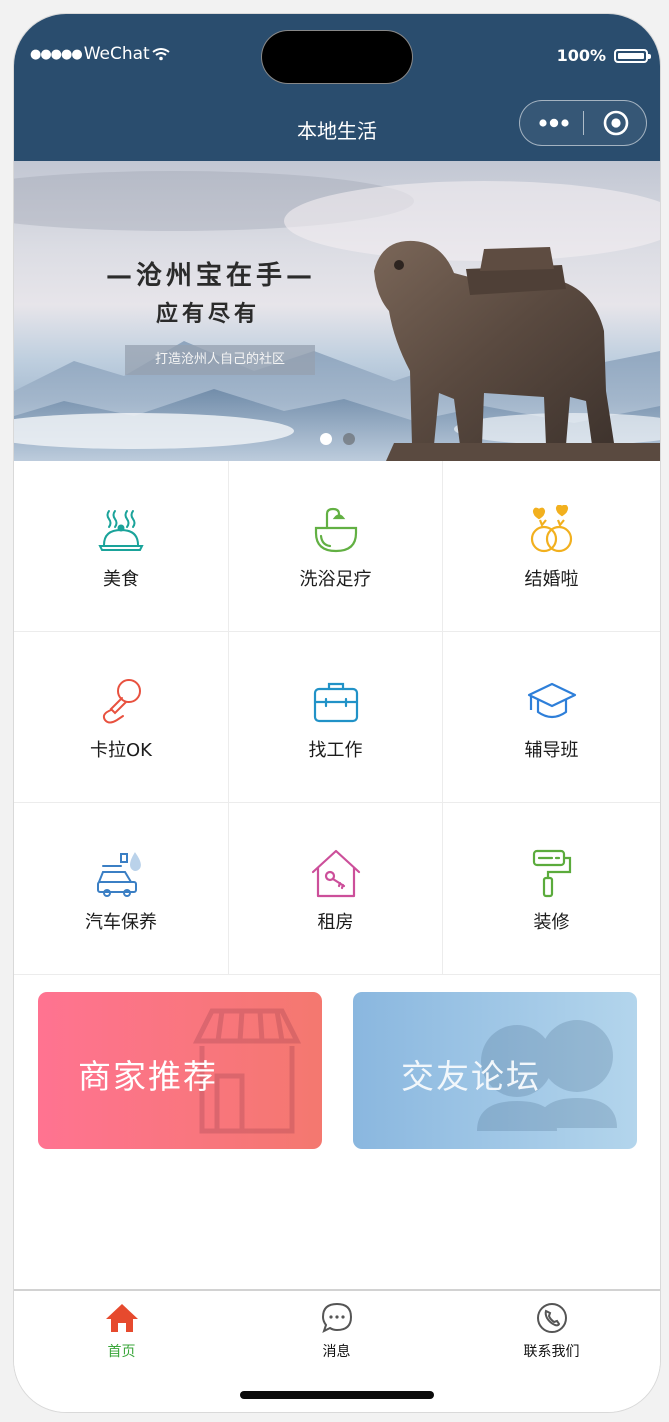 This screenshot has height=1422, width=669. I want to click on miniprogram-capsule, so click(583, 123).